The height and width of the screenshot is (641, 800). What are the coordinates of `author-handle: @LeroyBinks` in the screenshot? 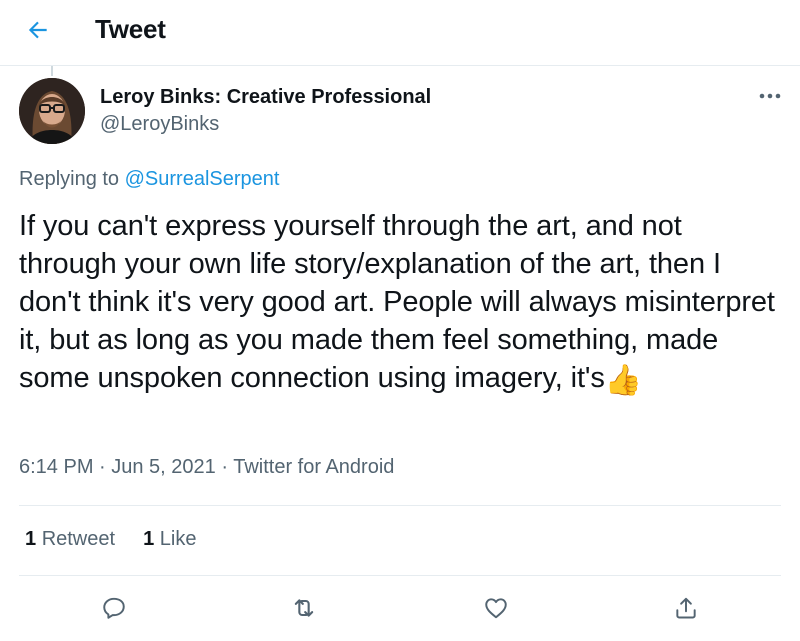 It's located at (159, 124).